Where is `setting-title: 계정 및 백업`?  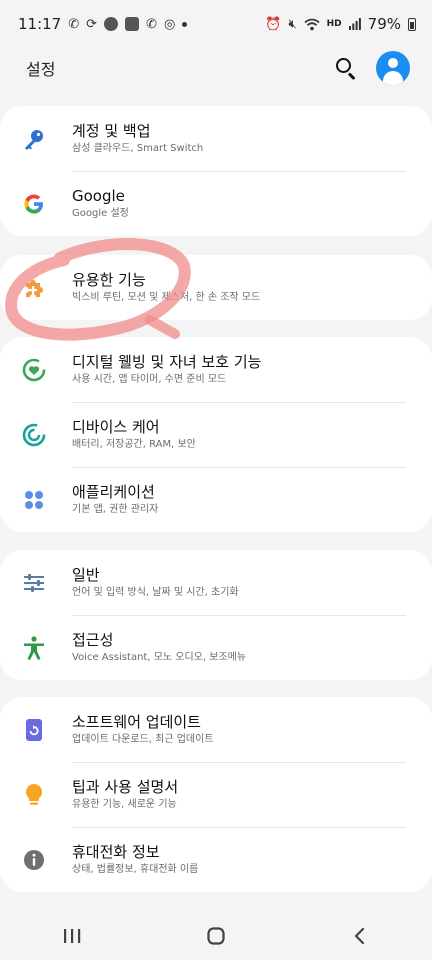 setting-title: 계정 및 백업 is located at coordinates (111, 130).